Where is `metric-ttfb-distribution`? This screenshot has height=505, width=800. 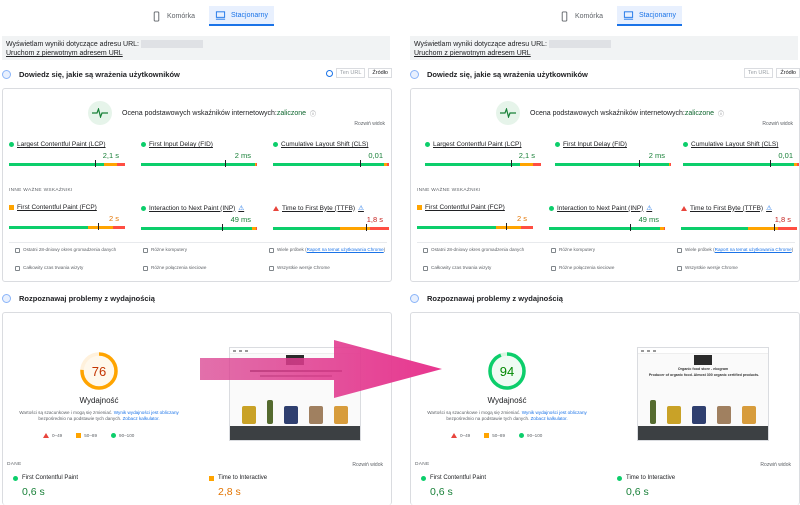
metric-ttfb-distribution is located at coordinates (331, 227).